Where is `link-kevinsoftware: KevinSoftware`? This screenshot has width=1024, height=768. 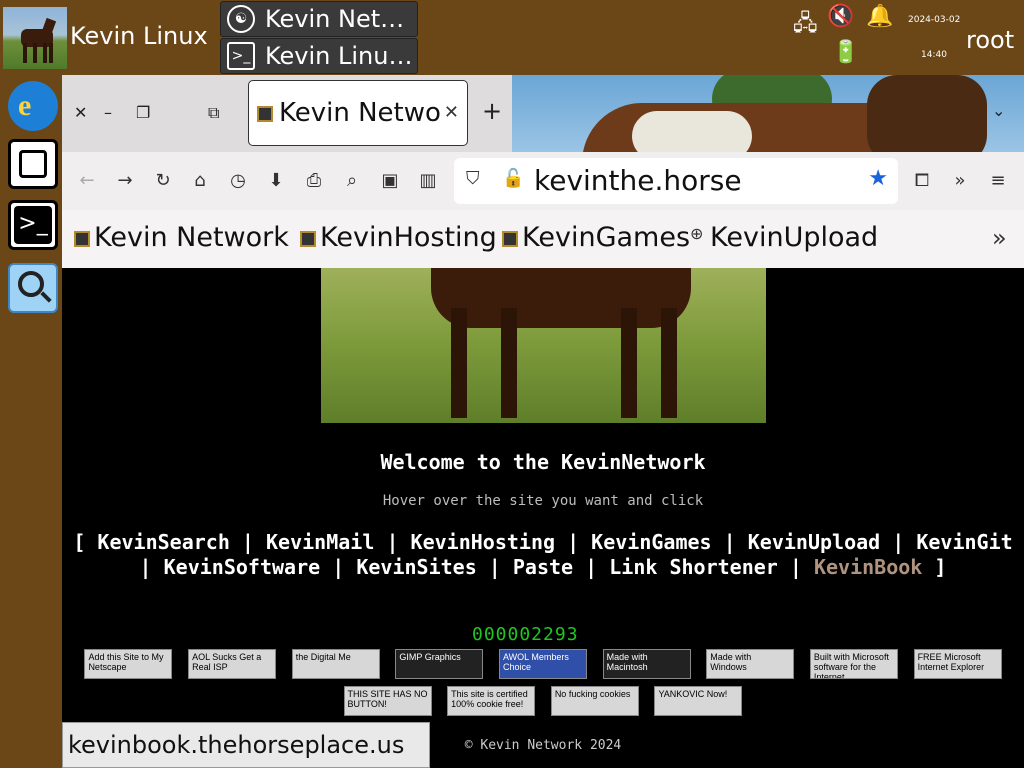
link-kevinsoftware: KevinSoftware is located at coordinates (242, 567).